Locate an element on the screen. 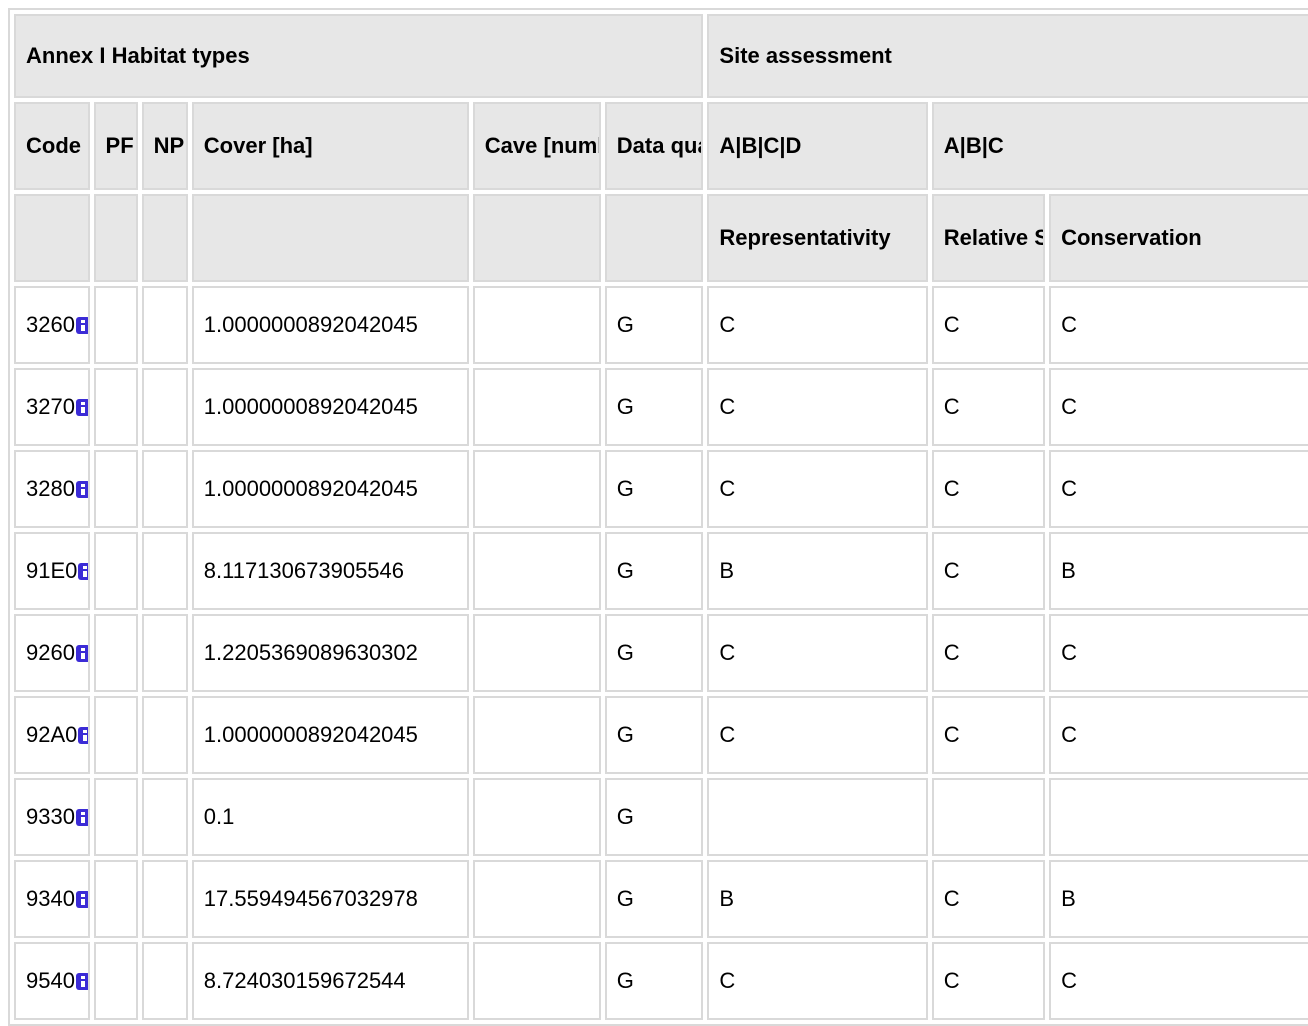  subheader-empty-code is located at coordinates (52, 238).